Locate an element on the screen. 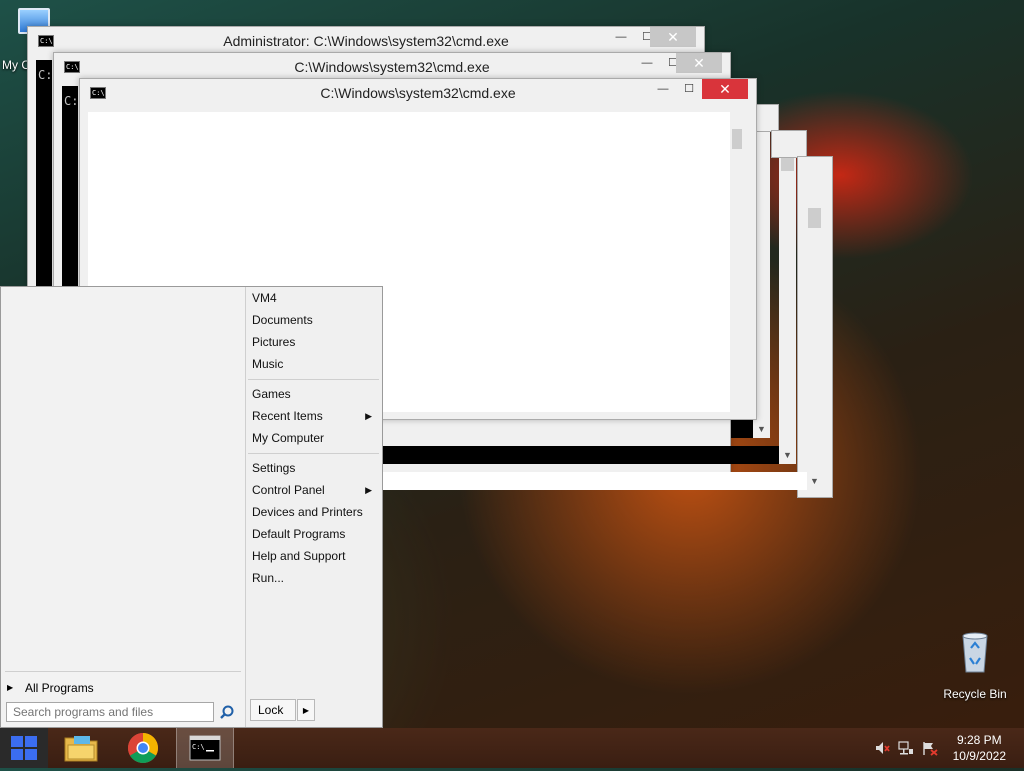 The image size is (1024, 771). search-icon is located at coordinates (227, 713).